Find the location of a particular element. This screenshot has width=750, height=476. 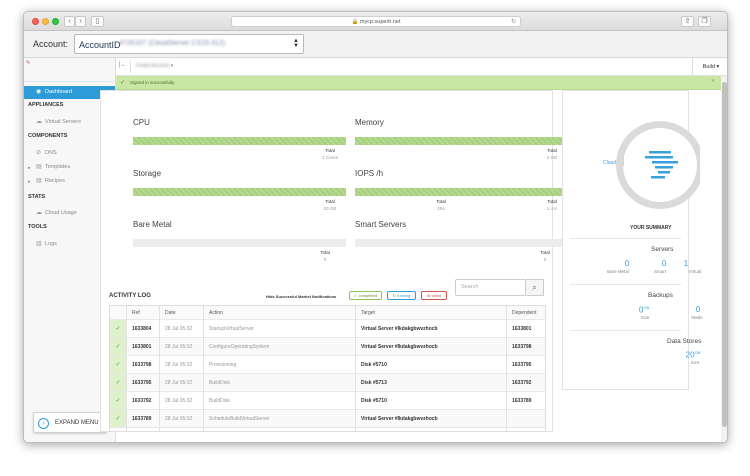

minimize-window-icon is located at coordinates (45, 21).